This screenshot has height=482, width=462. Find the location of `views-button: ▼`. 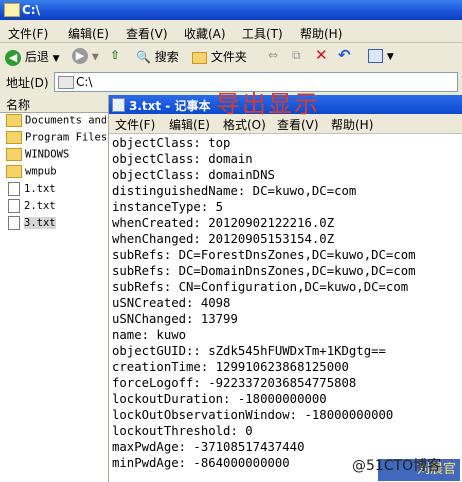

views-button: ▼ is located at coordinates (381, 57).